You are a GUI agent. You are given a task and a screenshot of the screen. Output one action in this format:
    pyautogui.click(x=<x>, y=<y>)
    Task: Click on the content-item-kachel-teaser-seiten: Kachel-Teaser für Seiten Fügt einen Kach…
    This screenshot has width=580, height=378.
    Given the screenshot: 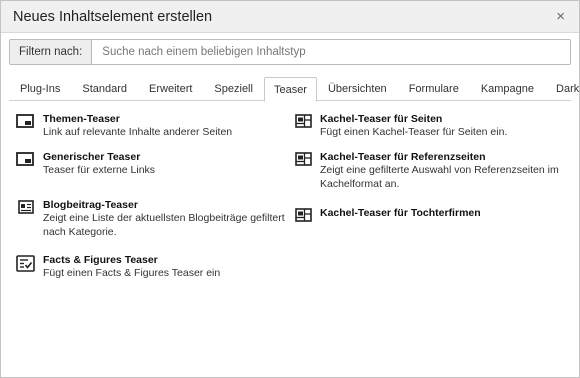 What is the action you would take?
    pyautogui.click(x=424, y=132)
    